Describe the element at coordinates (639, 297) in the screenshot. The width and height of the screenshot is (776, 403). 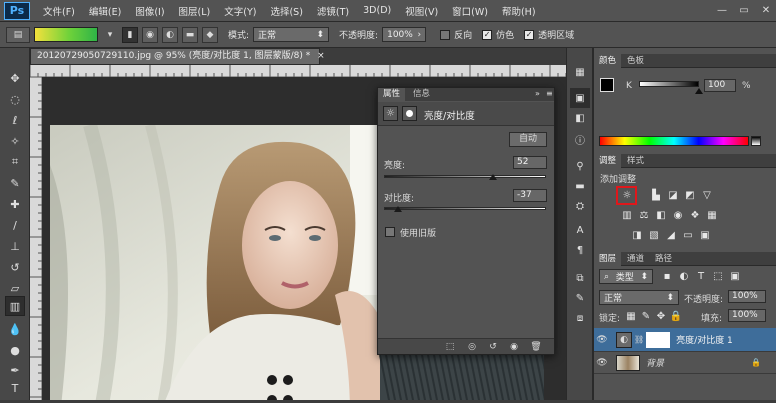
I see `blend-mode-dropdown: 正常 ⬍` at that location.